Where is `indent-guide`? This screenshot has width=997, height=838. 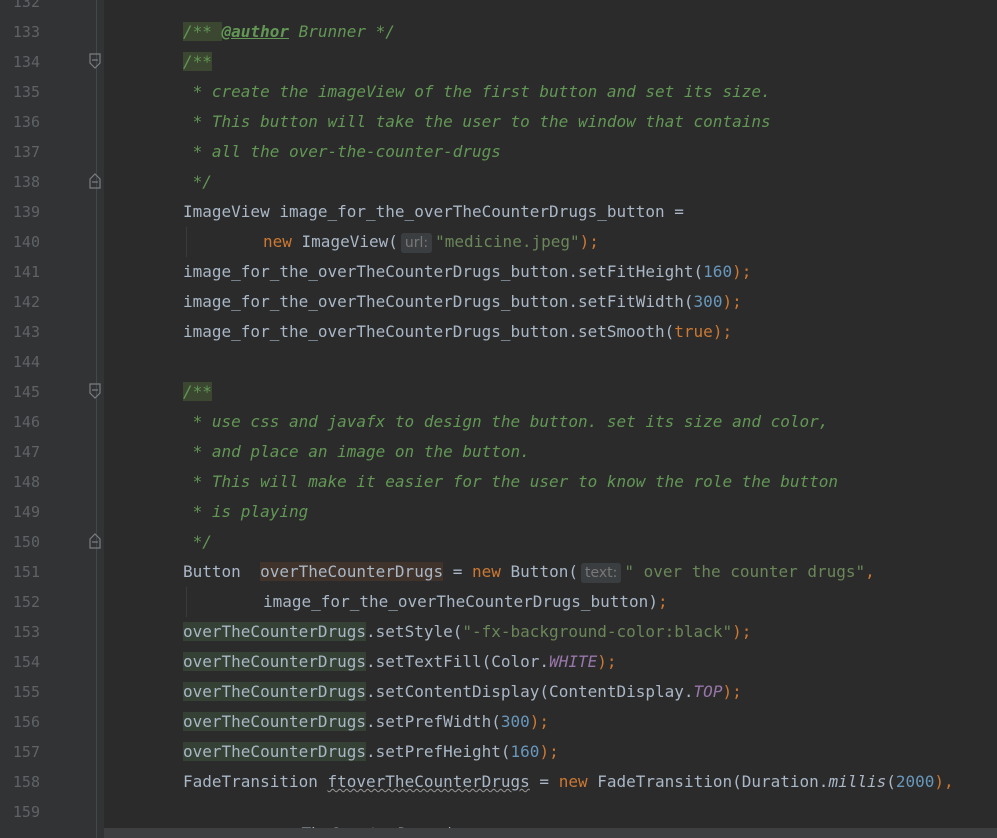 indent-guide is located at coordinates (186, 602).